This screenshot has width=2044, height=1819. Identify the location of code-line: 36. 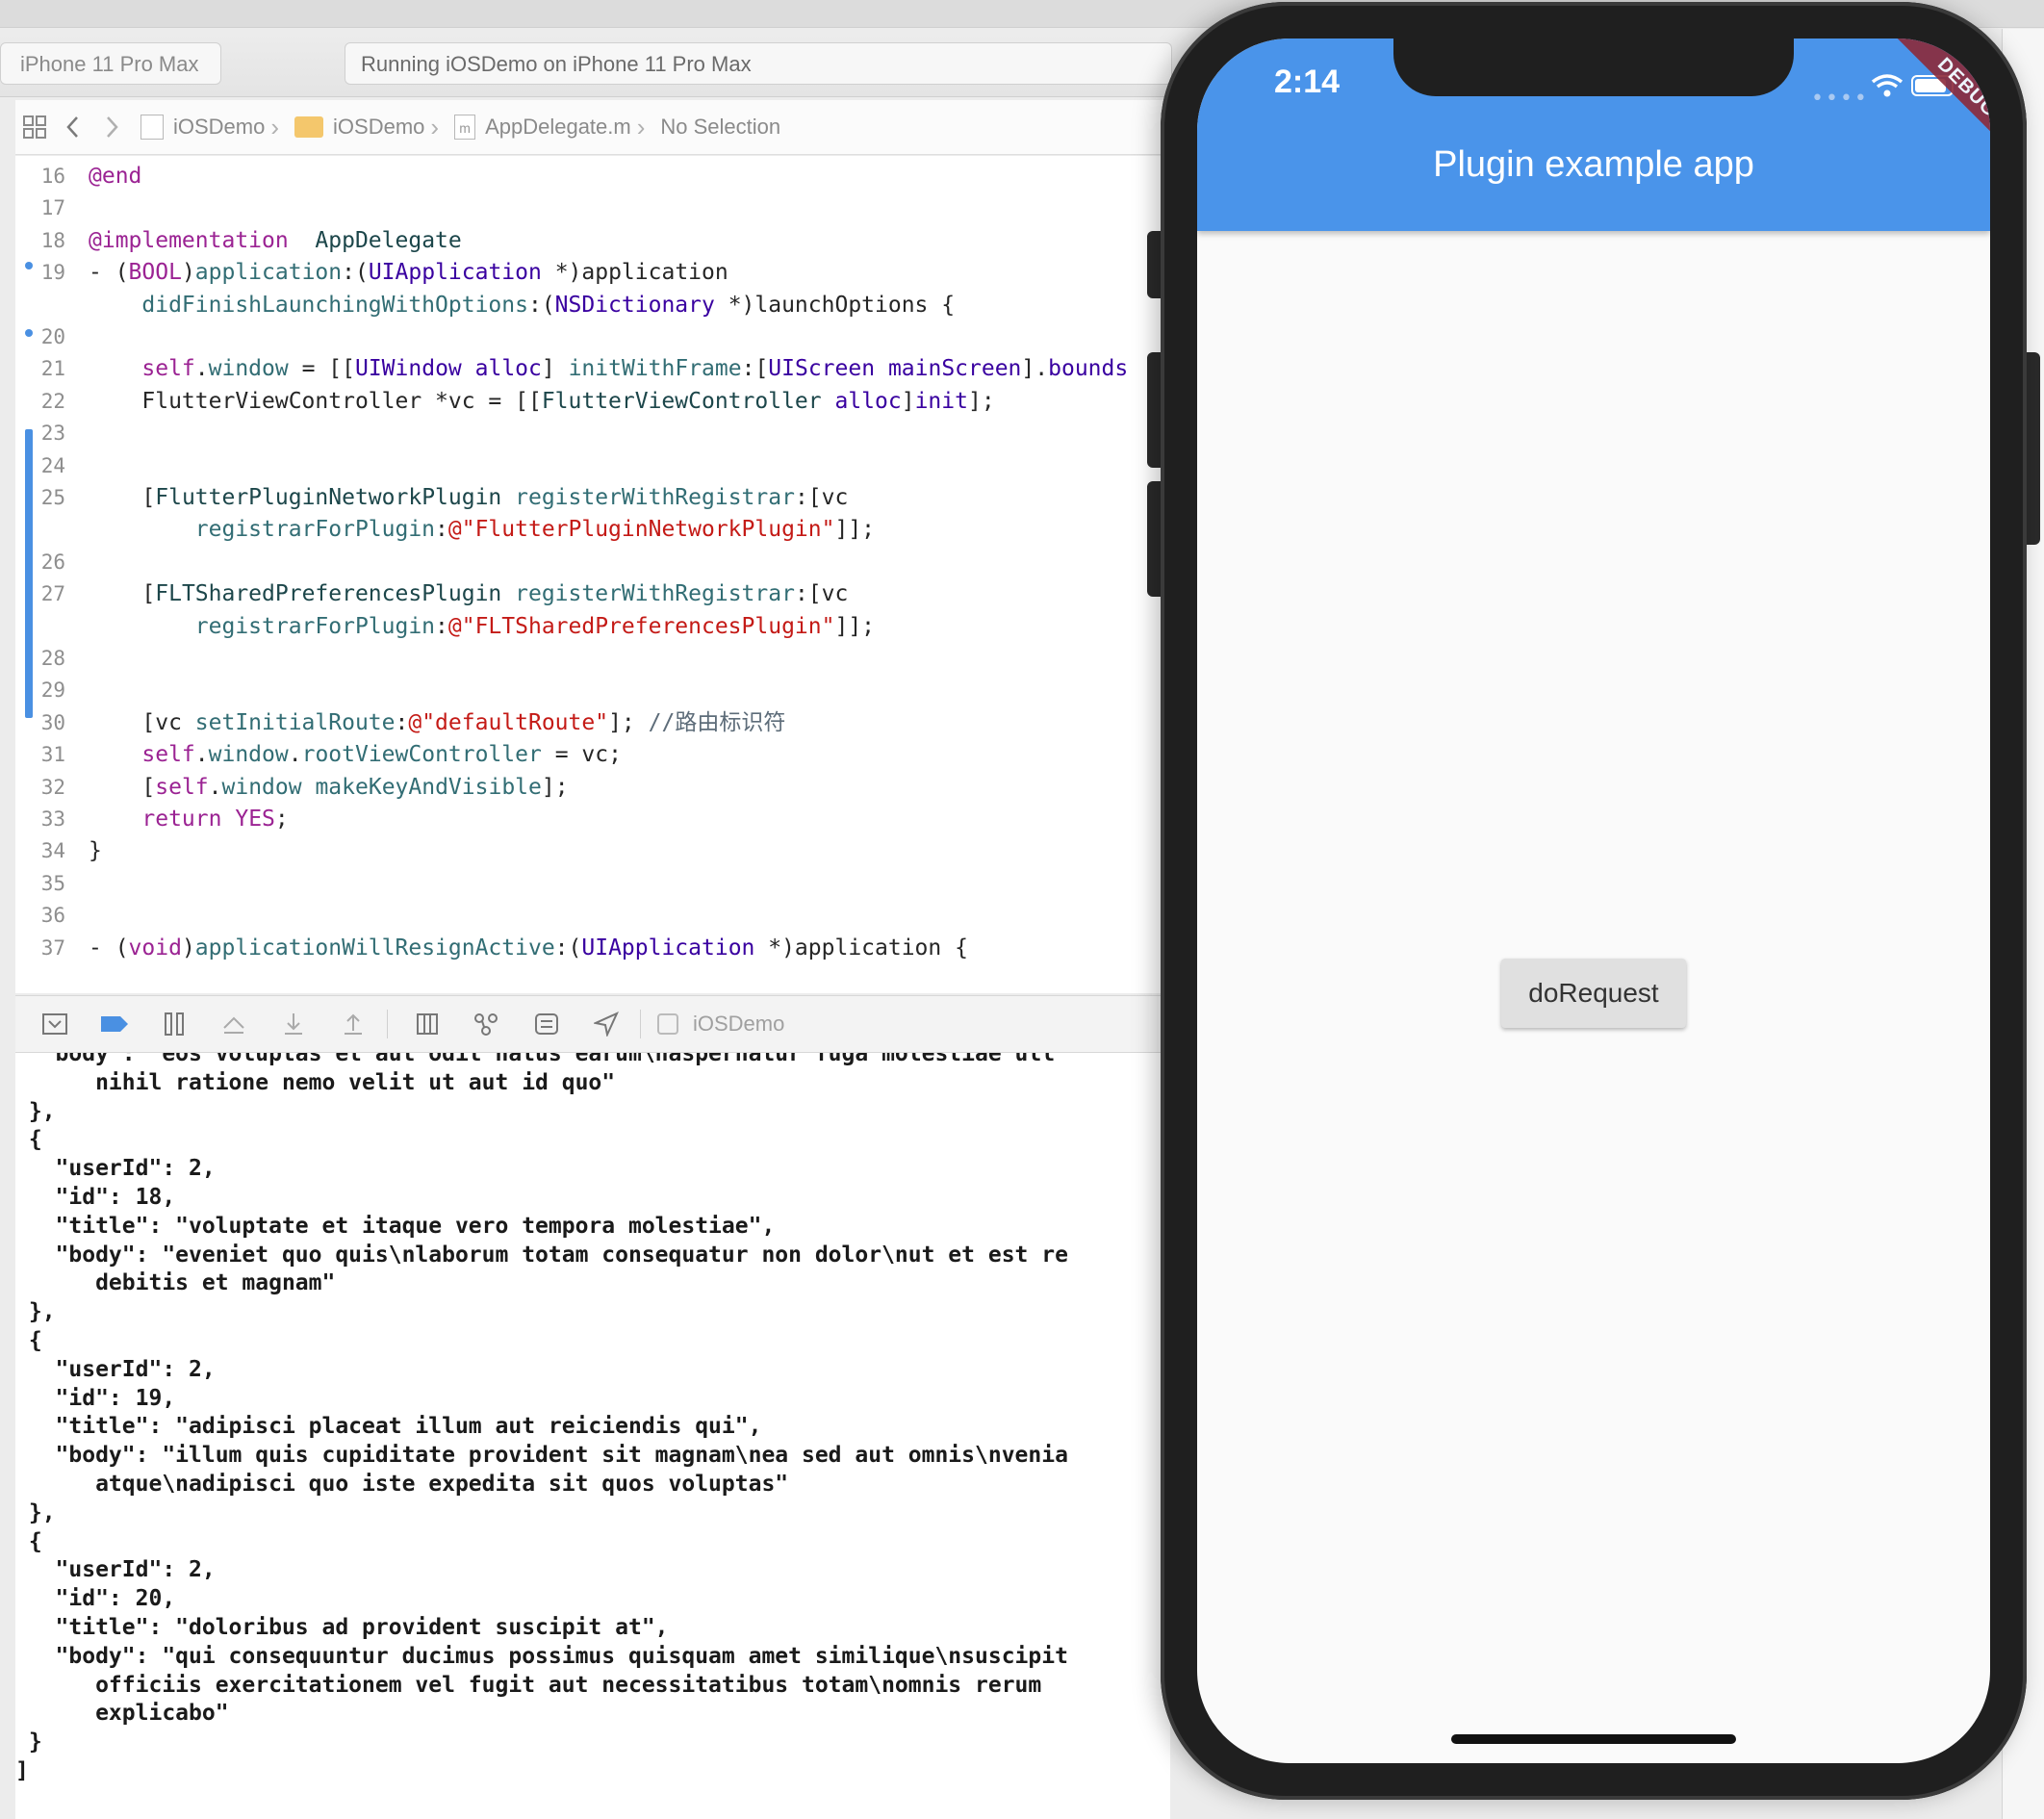
(52, 915).